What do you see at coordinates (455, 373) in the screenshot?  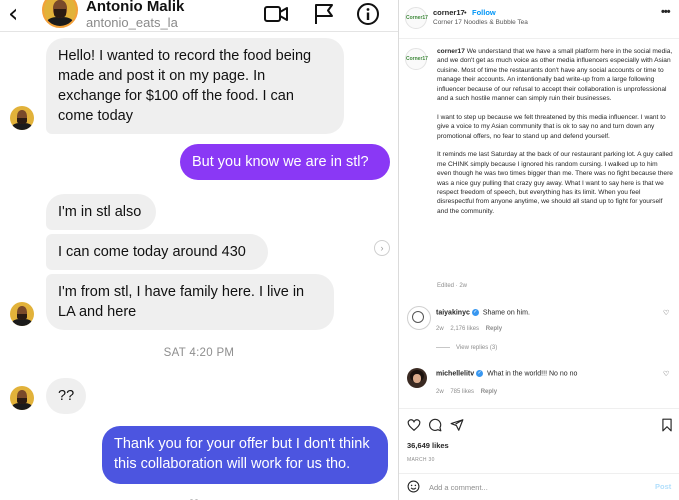 I see `comment-username: michellelitv` at bounding box center [455, 373].